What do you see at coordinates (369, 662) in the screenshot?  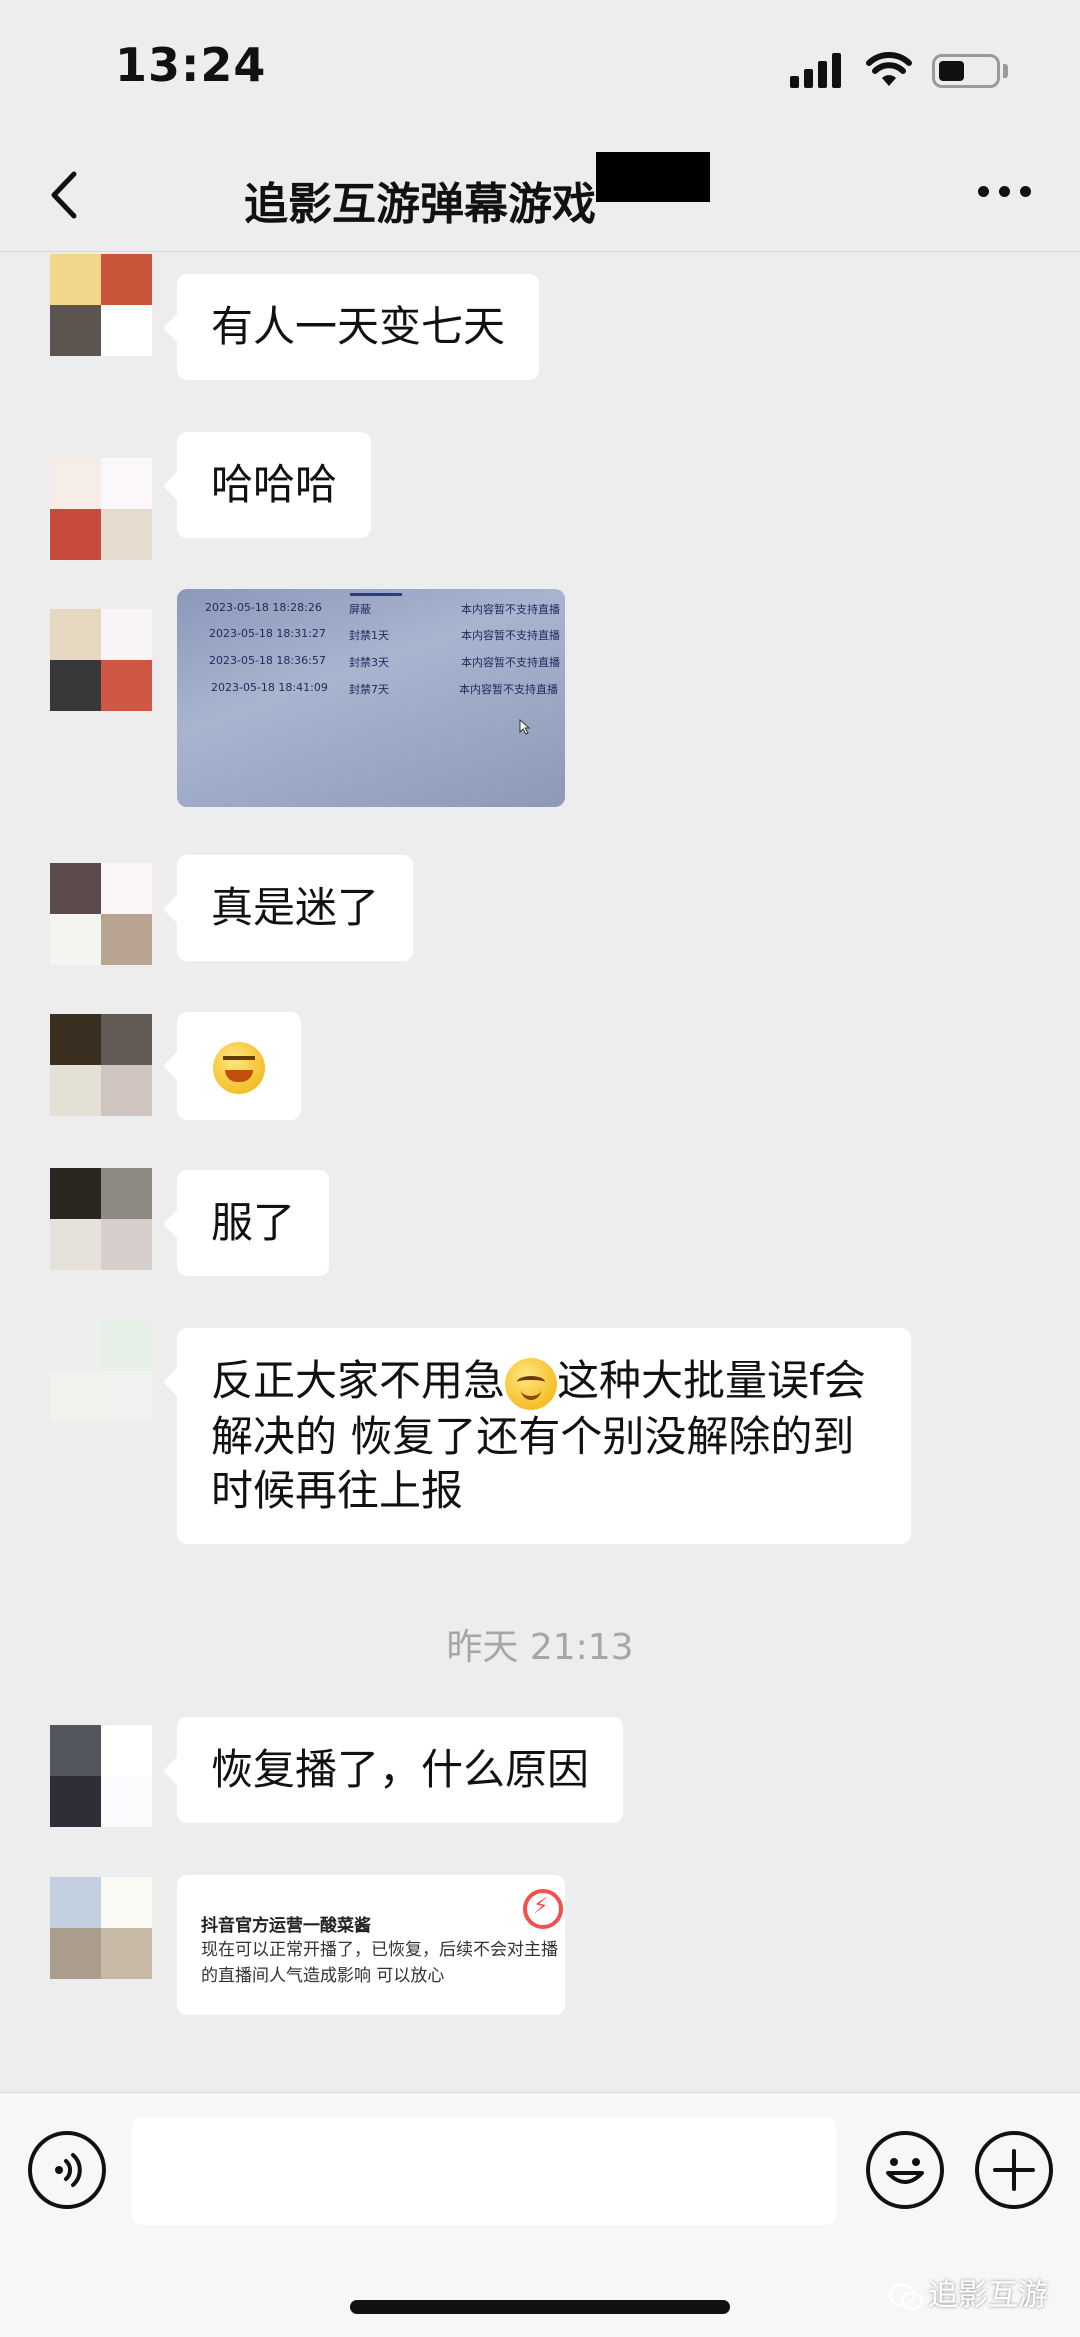 I see `ban-status: 封禁3天` at bounding box center [369, 662].